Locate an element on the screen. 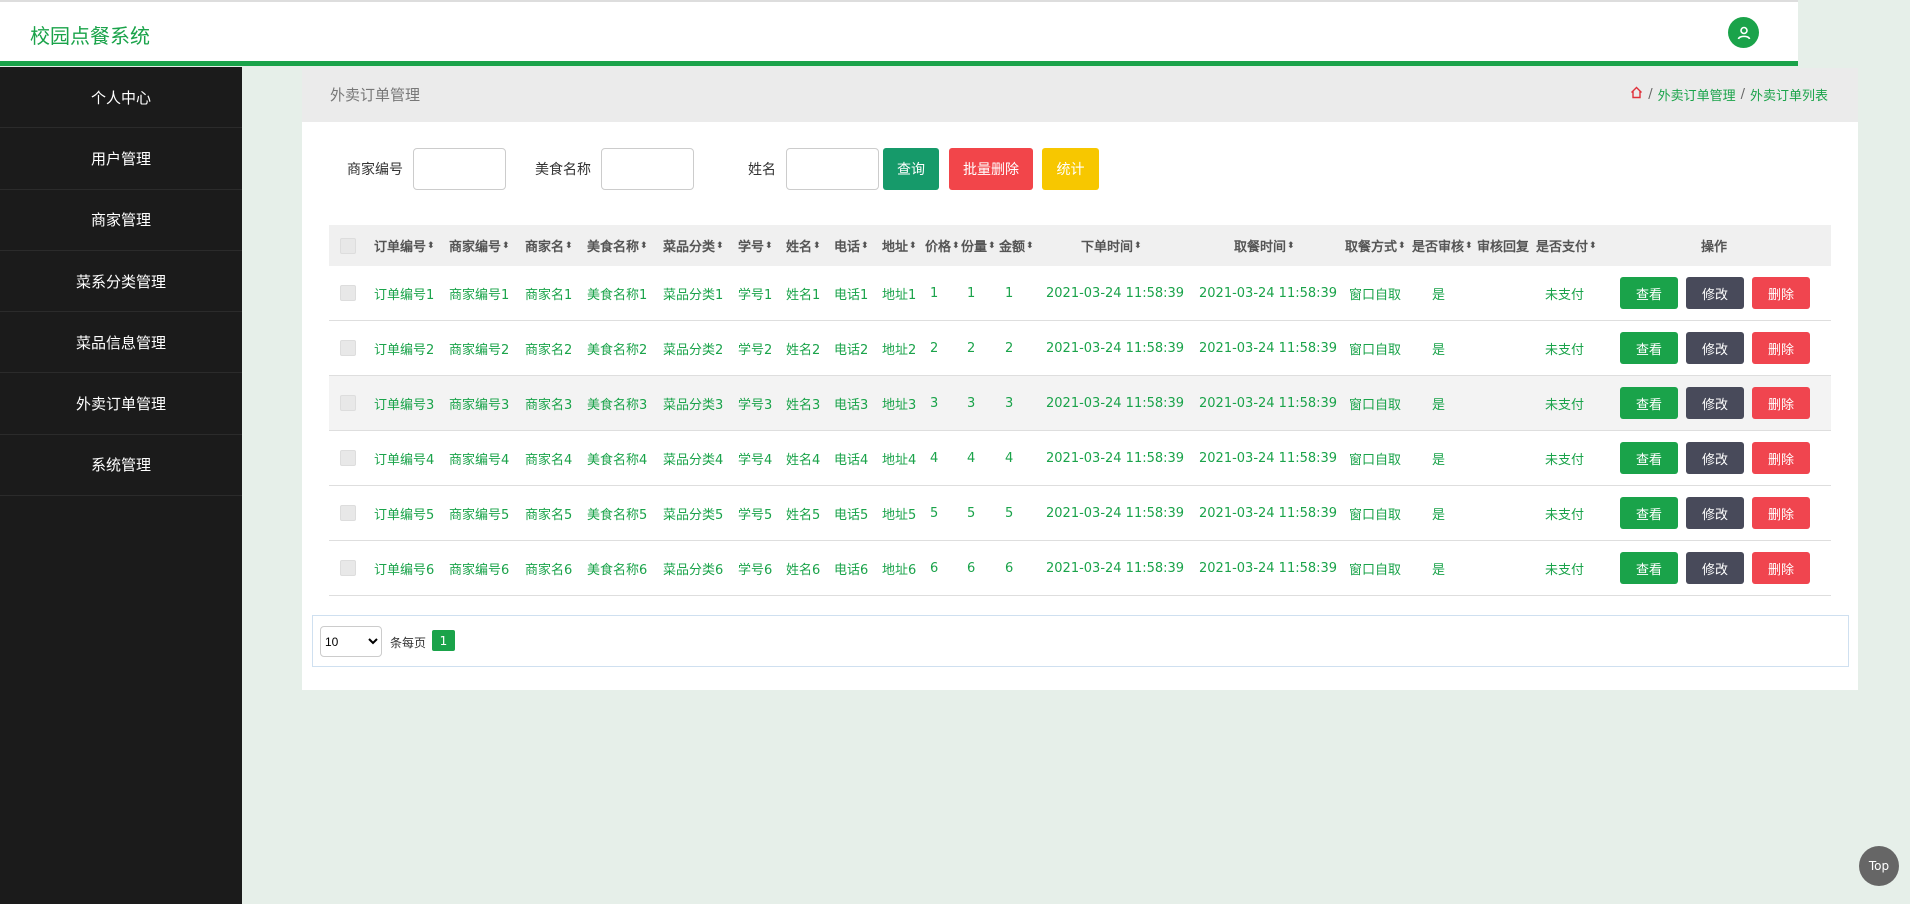 The height and width of the screenshot is (904, 1910). cell-price: 3 is located at coordinates (934, 403).